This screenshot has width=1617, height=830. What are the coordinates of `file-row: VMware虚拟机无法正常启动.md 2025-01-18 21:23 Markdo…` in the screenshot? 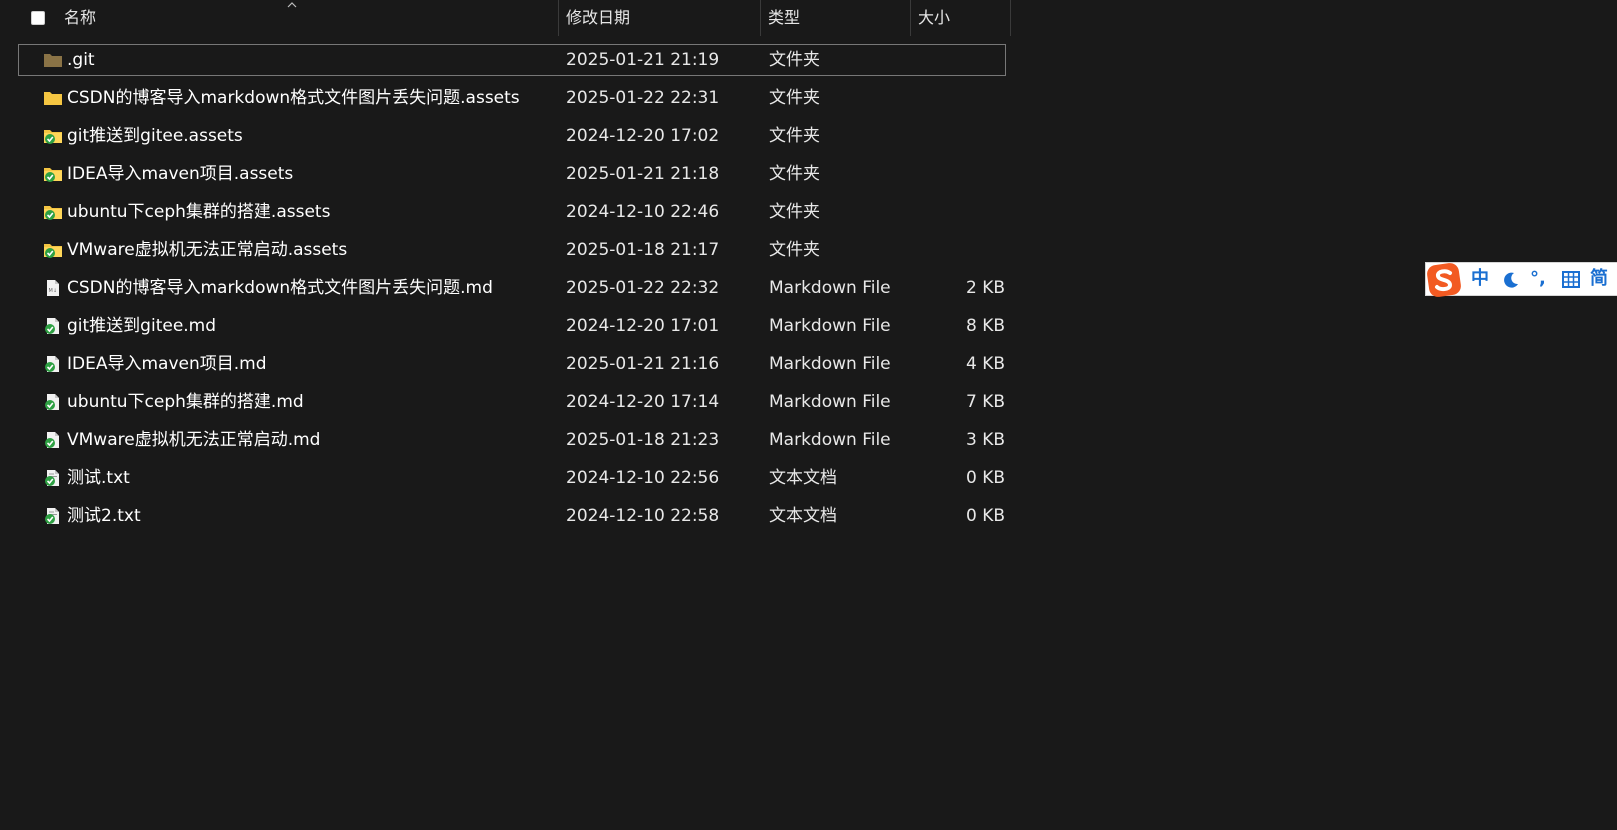 It's located at (512, 440).